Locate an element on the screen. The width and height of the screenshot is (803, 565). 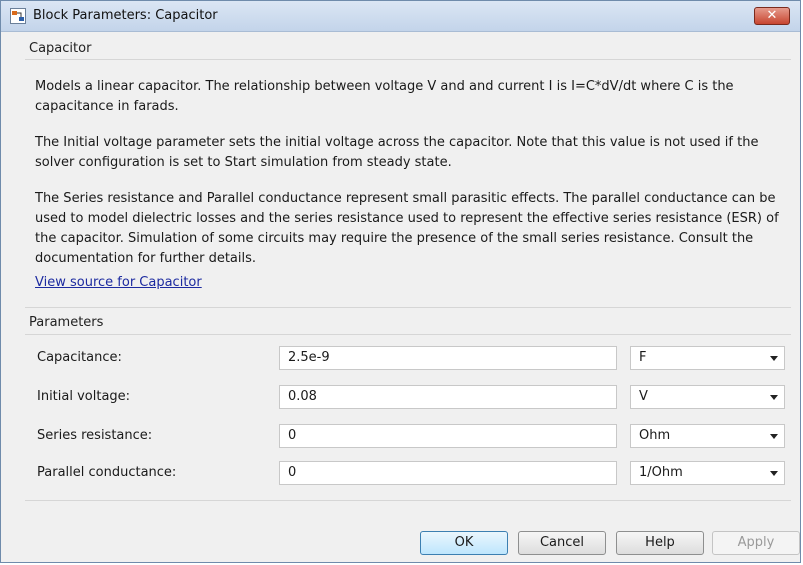
capacitance-unit-value: F is located at coordinates (643, 357).